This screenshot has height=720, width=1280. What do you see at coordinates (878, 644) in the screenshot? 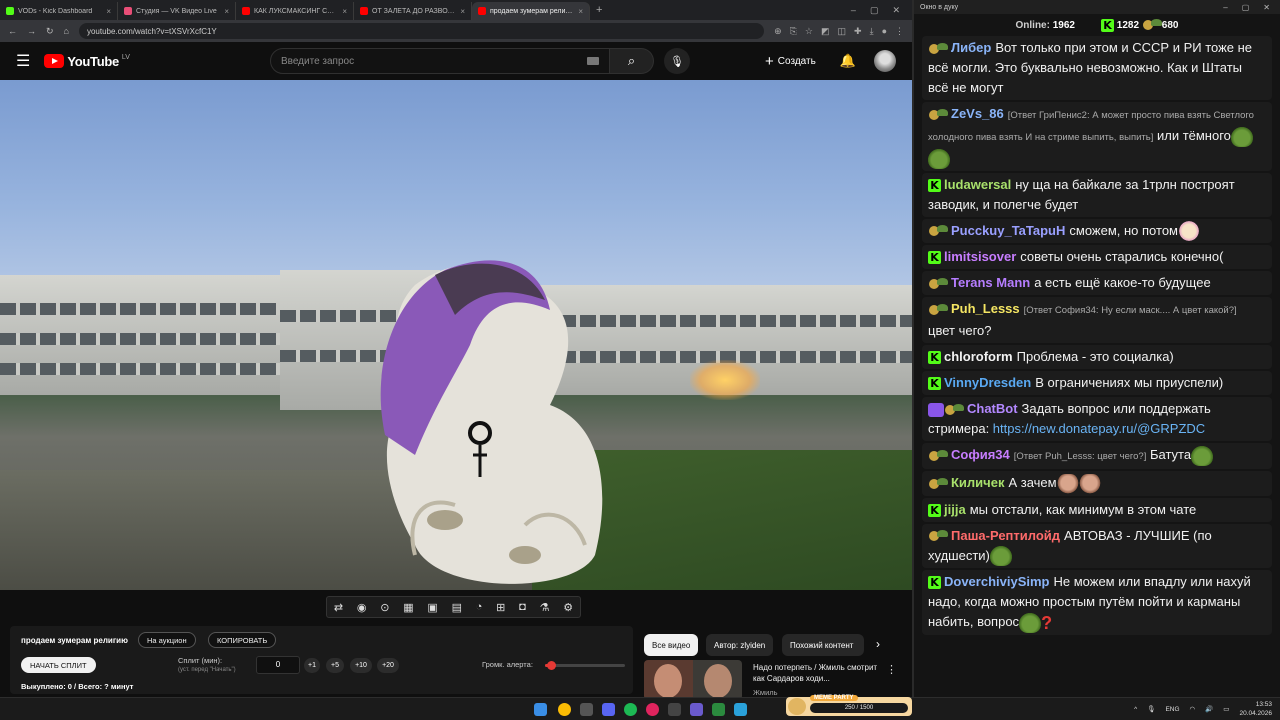
I see `chevron-right-icon: ›` at bounding box center [878, 644].